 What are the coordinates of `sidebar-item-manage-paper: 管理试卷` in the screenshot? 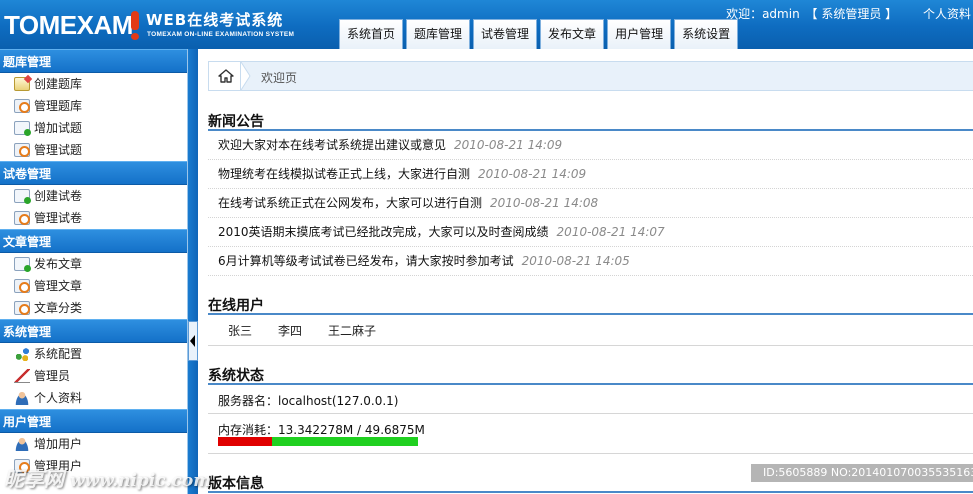 It's located at (93, 218).